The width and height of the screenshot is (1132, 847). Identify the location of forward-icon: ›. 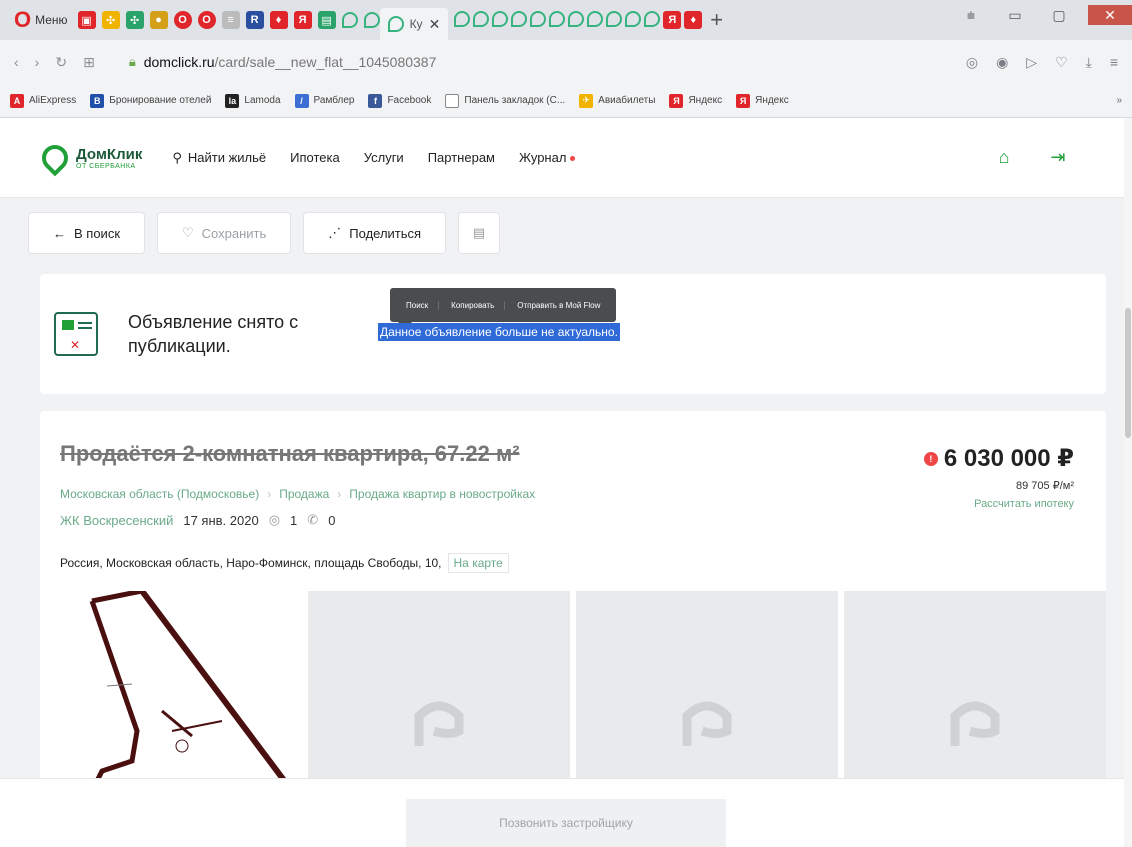
(37, 62).